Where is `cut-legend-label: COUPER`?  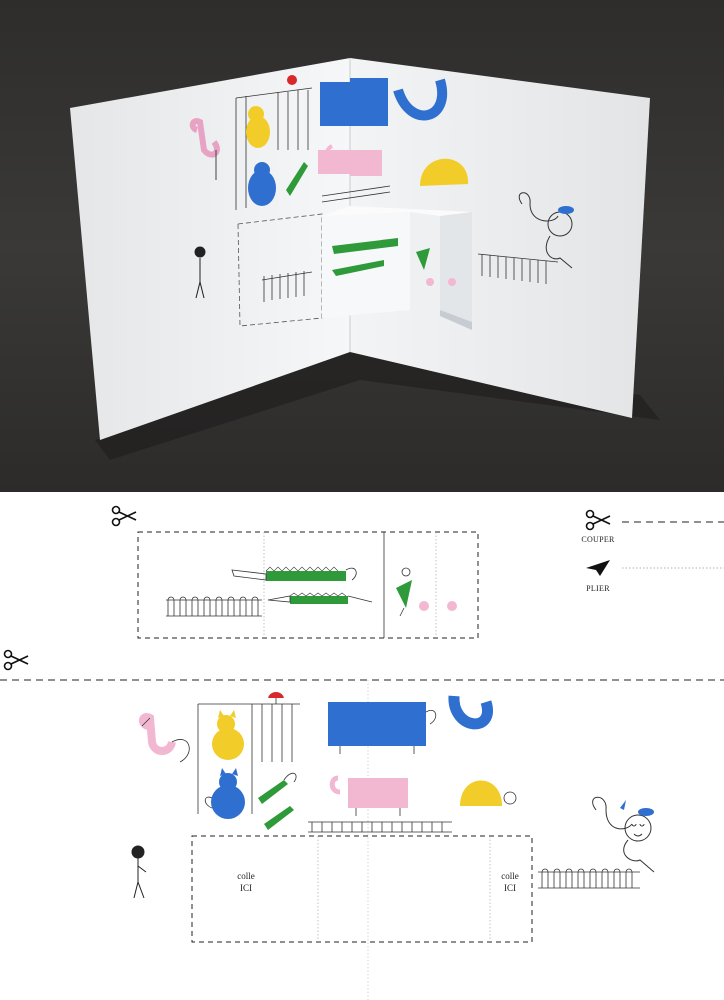
cut-legend-label: COUPER is located at coordinates (598, 539).